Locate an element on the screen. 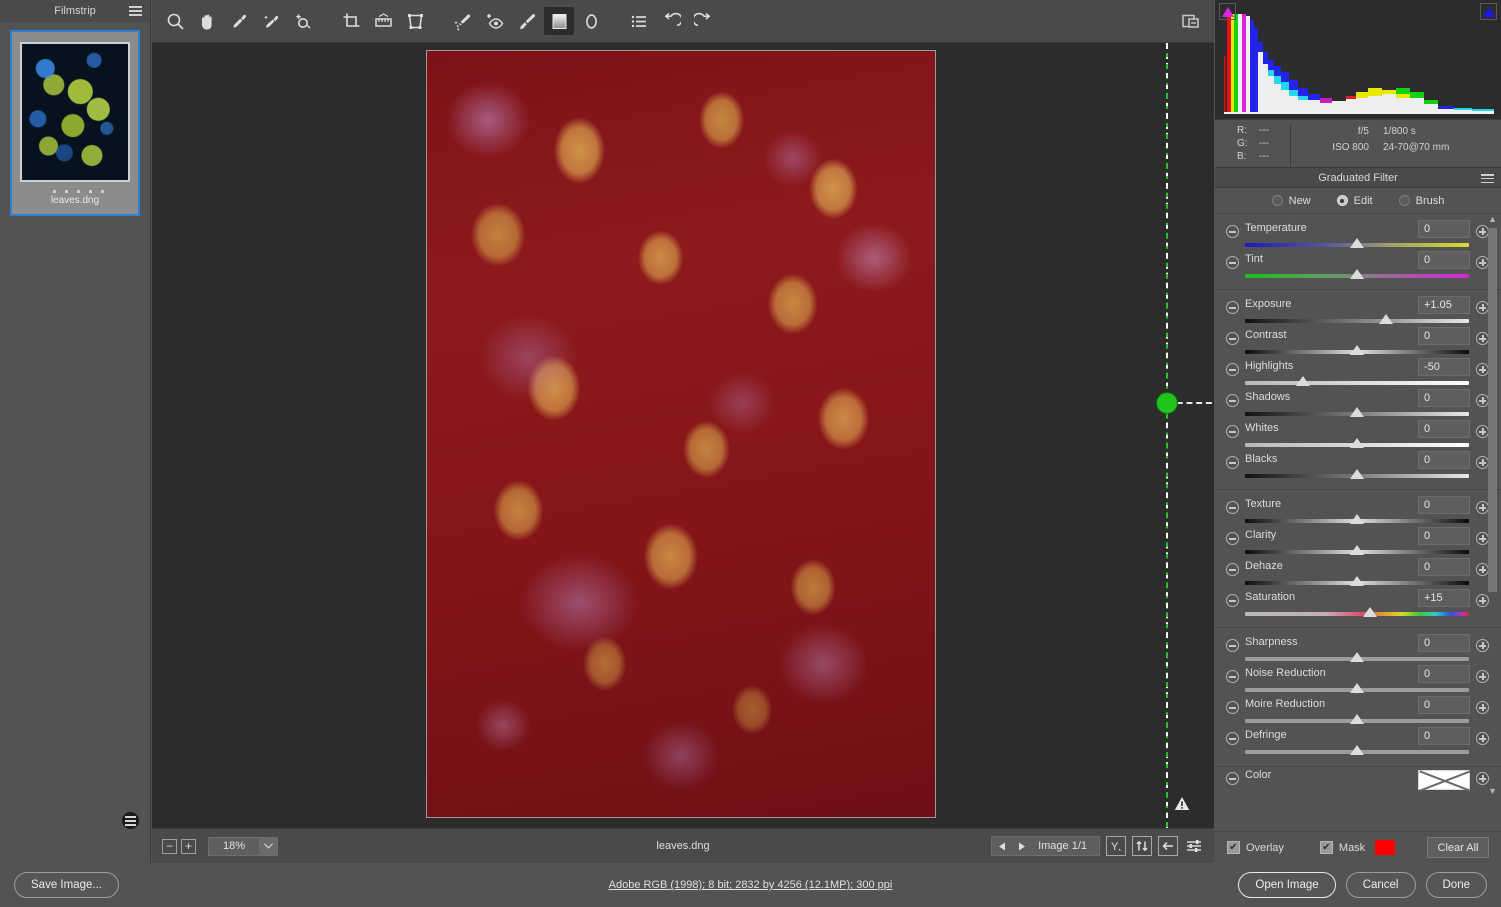 The image size is (1501, 907). shadows-value: 0 is located at coordinates (1444, 398).